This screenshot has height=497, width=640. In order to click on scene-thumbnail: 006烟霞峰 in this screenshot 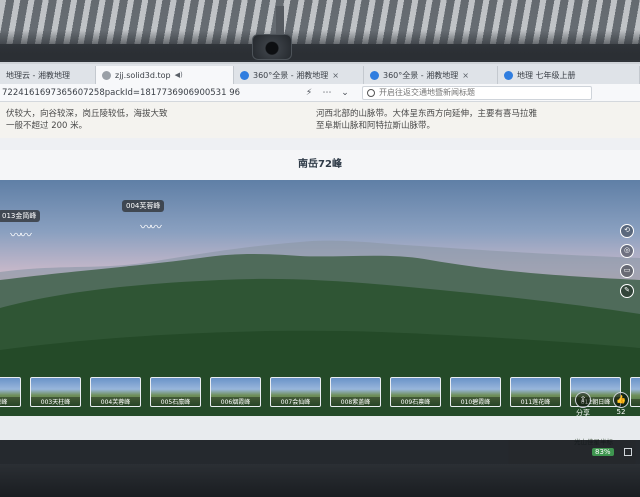, I will do `click(235, 392)`.